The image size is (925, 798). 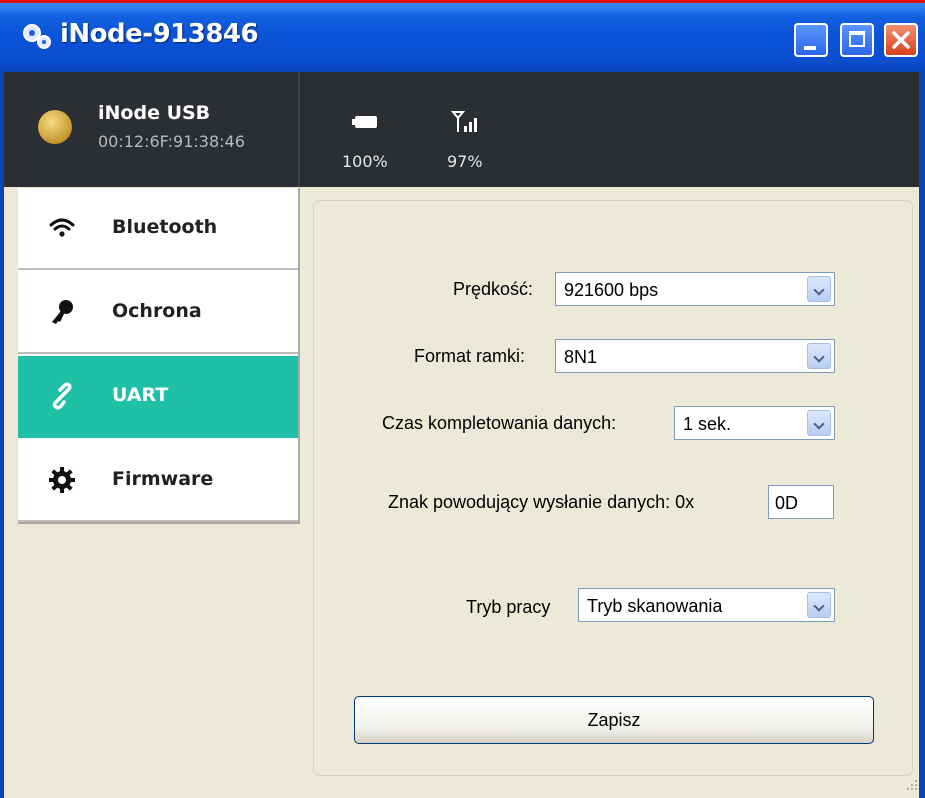 I want to click on sidebar-item-firmware: Firmware, so click(x=158, y=481).